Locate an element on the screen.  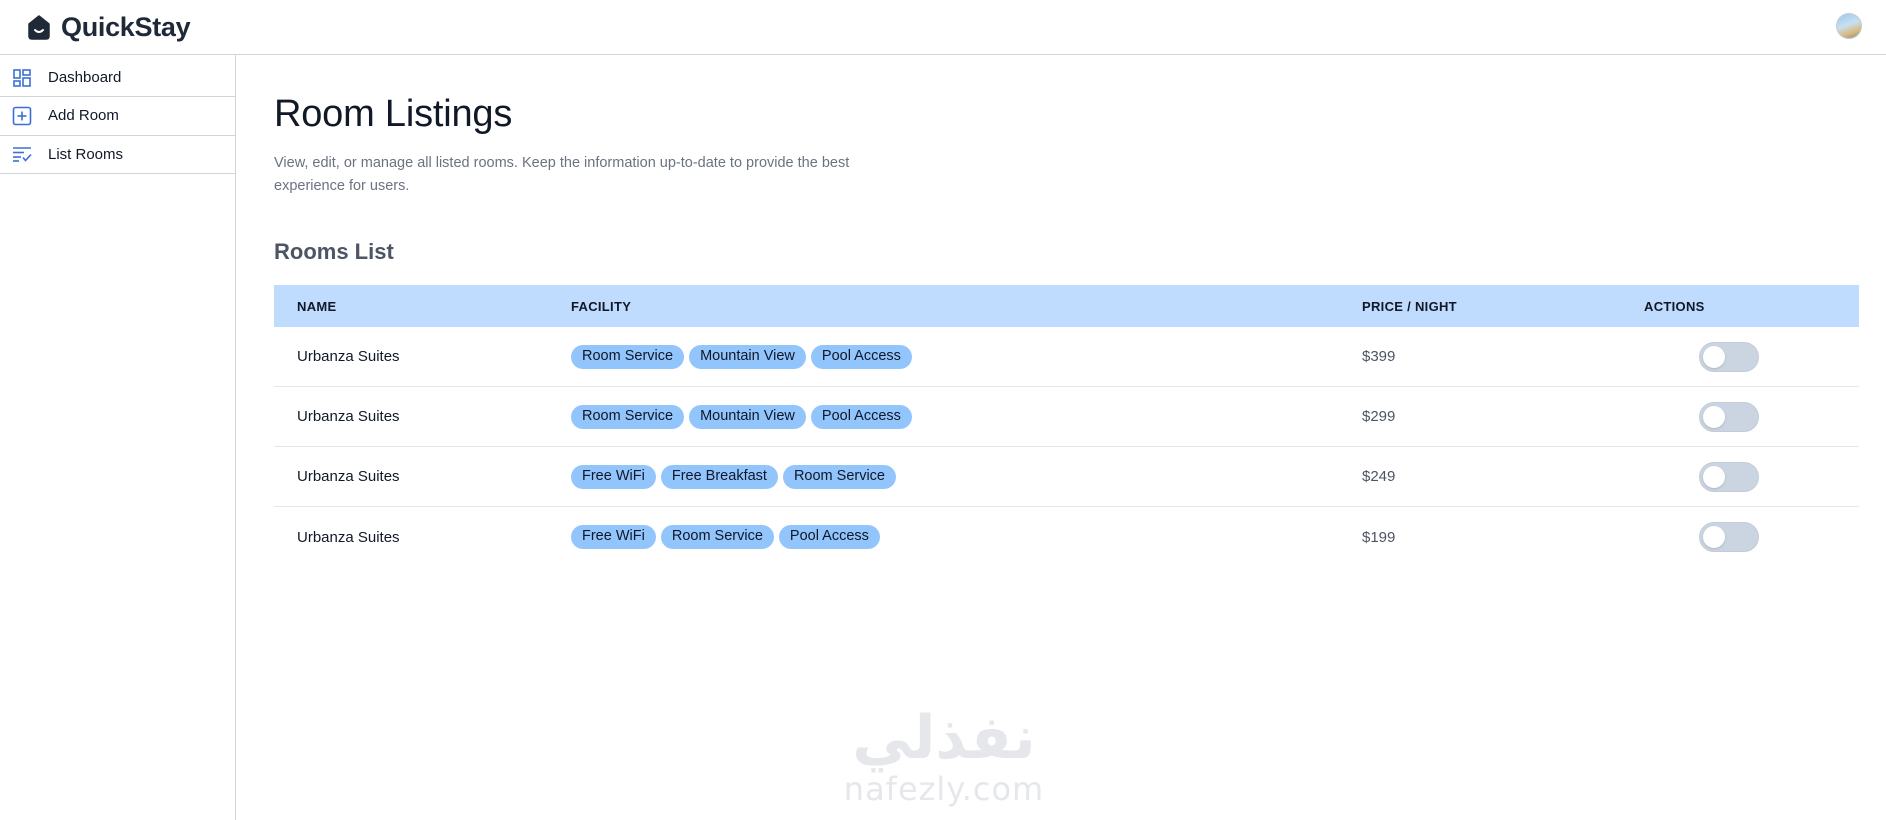
table-header: NAME FACILITY PRICE / NIGHT ACTIONS is located at coordinates (1066, 306).